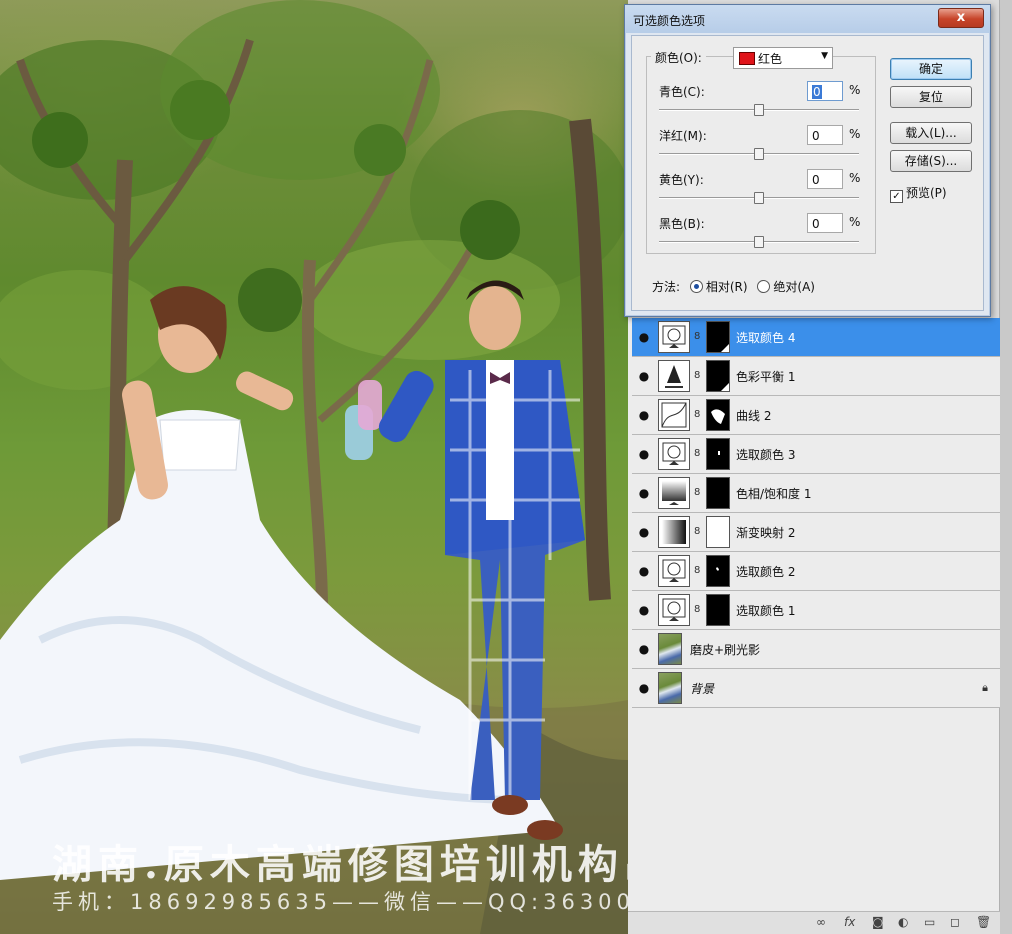 The width and height of the screenshot is (1012, 934). What do you see at coordinates (696, 286) in the screenshot?
I see `relative-radio` at bounding box center [696, 286].